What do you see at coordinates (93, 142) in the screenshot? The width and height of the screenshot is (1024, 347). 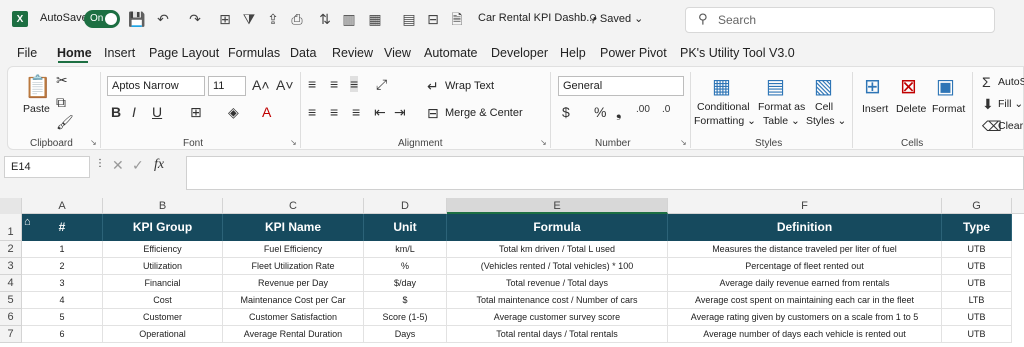 I see `clipboard-launcher-icon: ↘` at bounding box center [93, 142].